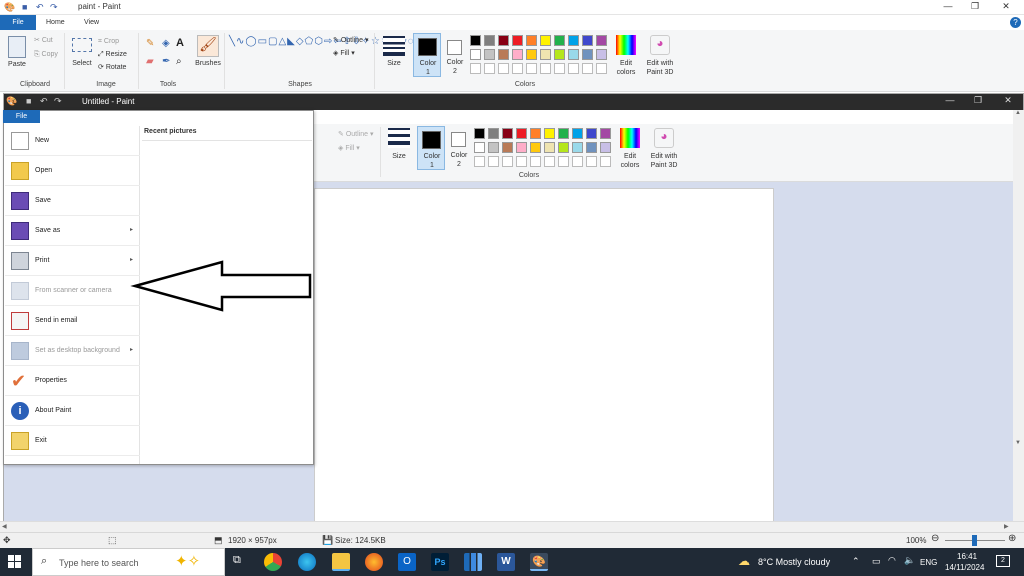  What do you see at coordinates (660, 45) in the screenshot?
I see `paint-3d-icon: ◕` at bounding box center [660, 45].